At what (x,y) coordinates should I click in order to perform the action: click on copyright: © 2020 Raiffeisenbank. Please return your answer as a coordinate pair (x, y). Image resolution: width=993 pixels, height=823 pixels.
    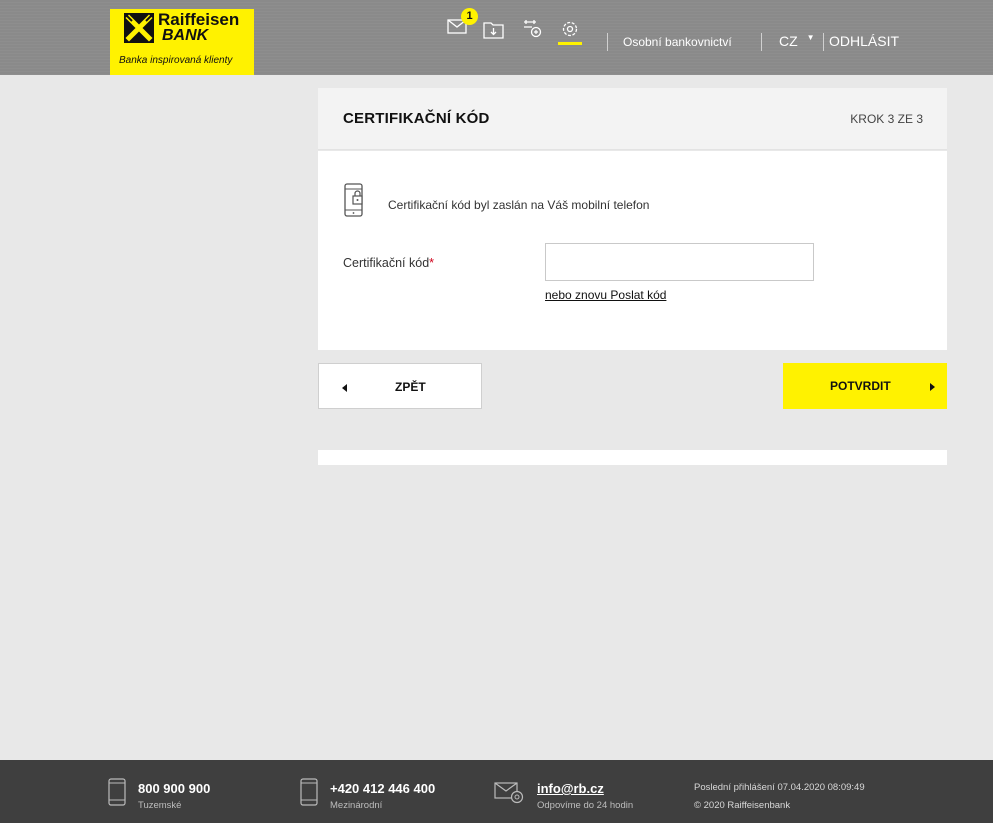
    Looking at the image, I should click on (742, 805).